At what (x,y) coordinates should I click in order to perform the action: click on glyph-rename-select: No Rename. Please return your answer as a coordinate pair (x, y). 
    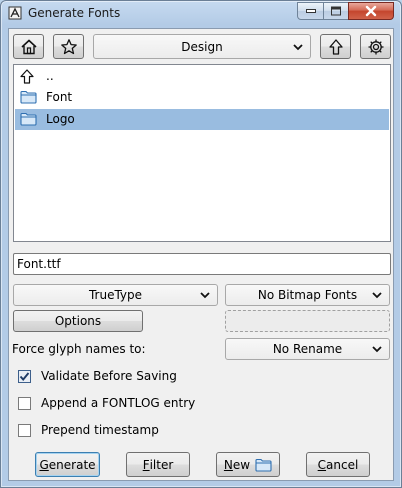
    Looking at the image, I should click on (307, 349).